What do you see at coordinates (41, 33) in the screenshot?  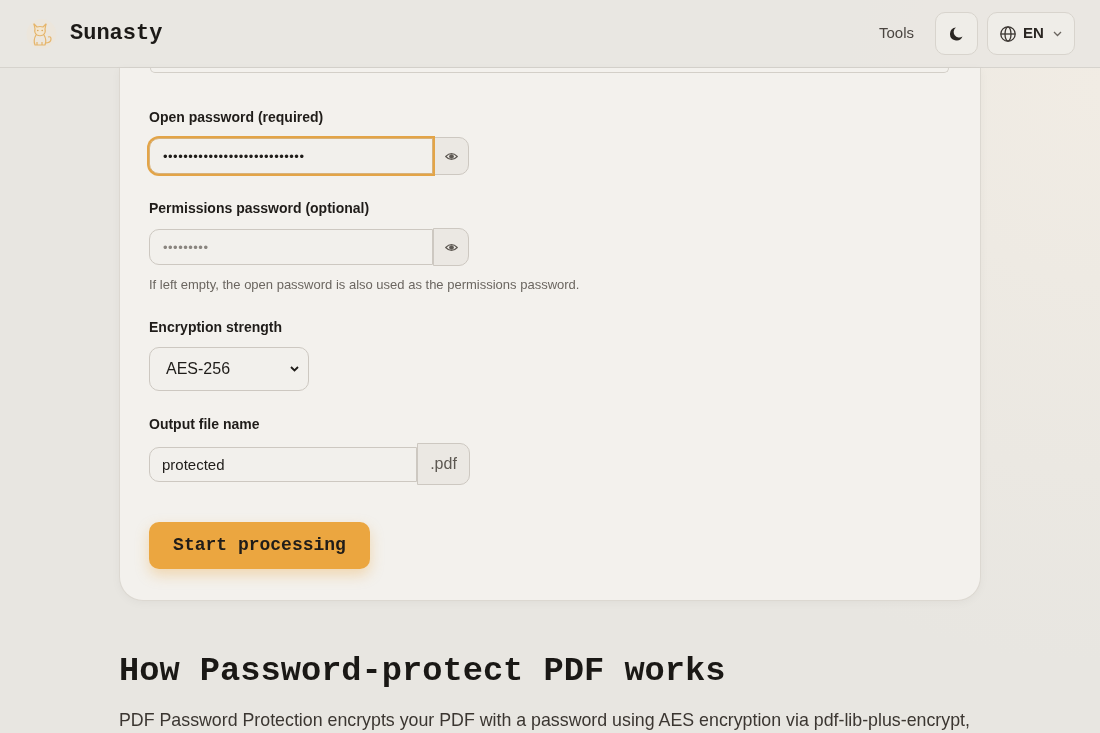 I see `cat-logo-icon` at bounding box center [41, 33].